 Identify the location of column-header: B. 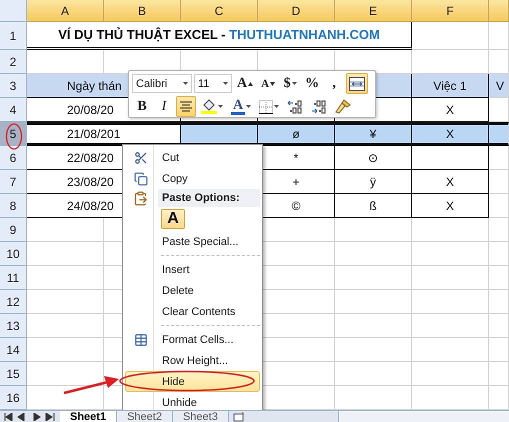
(142, 11).